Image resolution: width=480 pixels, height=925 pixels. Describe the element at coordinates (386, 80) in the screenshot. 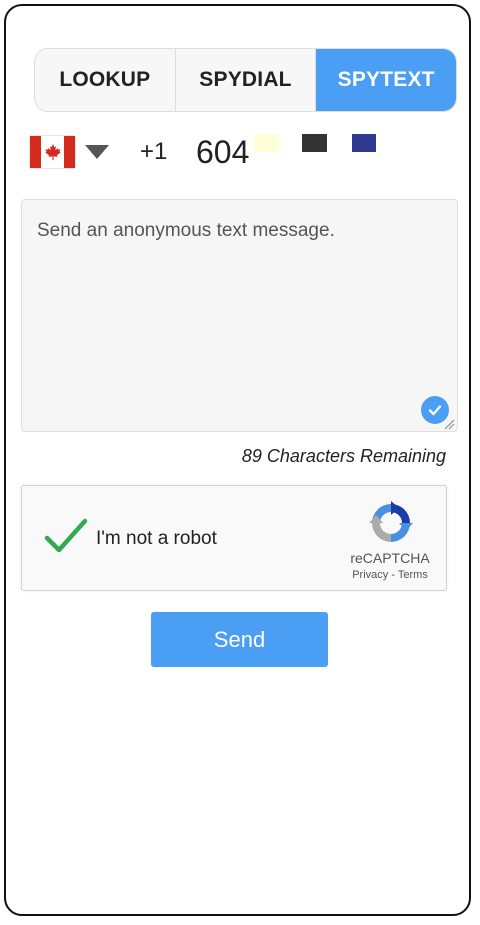

I see `tab-spytext: SPYTEXT` at that location.